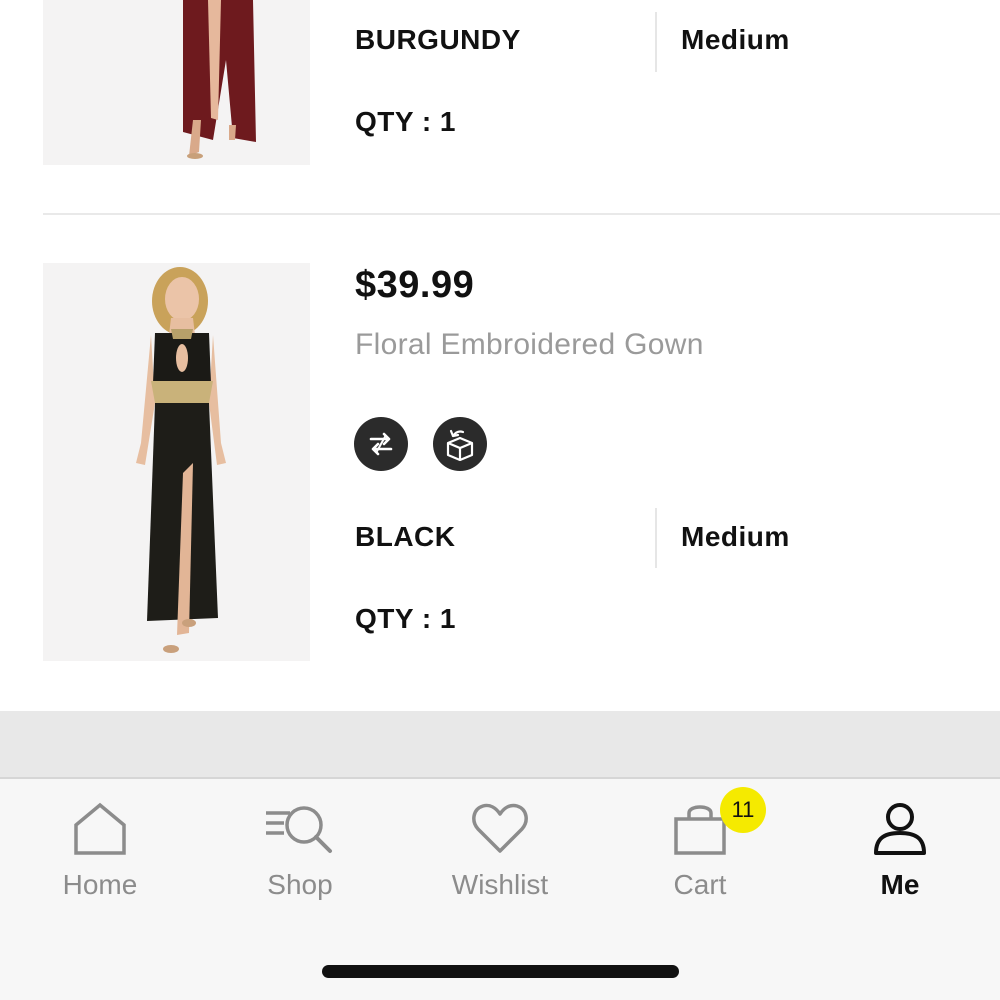 The image size is (1000, 1000). I want to click on tab-wishlist: Wishlist, so click(500, 854).